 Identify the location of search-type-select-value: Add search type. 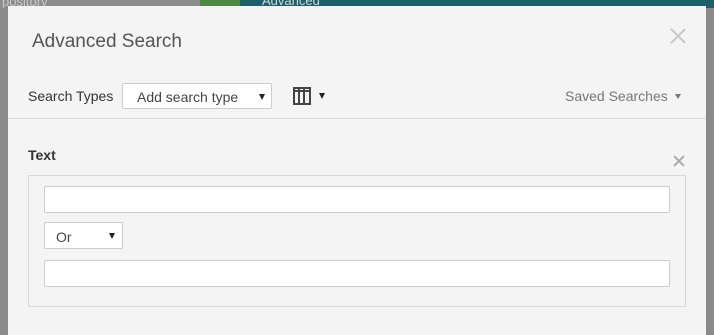
(188, 97).